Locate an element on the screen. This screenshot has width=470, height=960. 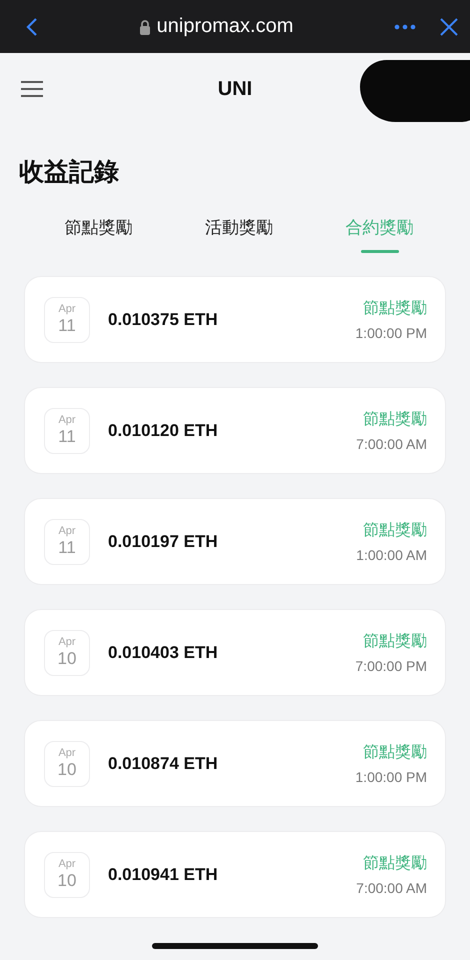
amount-text: 0.010197 ETH is located at coordinates (163, 542).